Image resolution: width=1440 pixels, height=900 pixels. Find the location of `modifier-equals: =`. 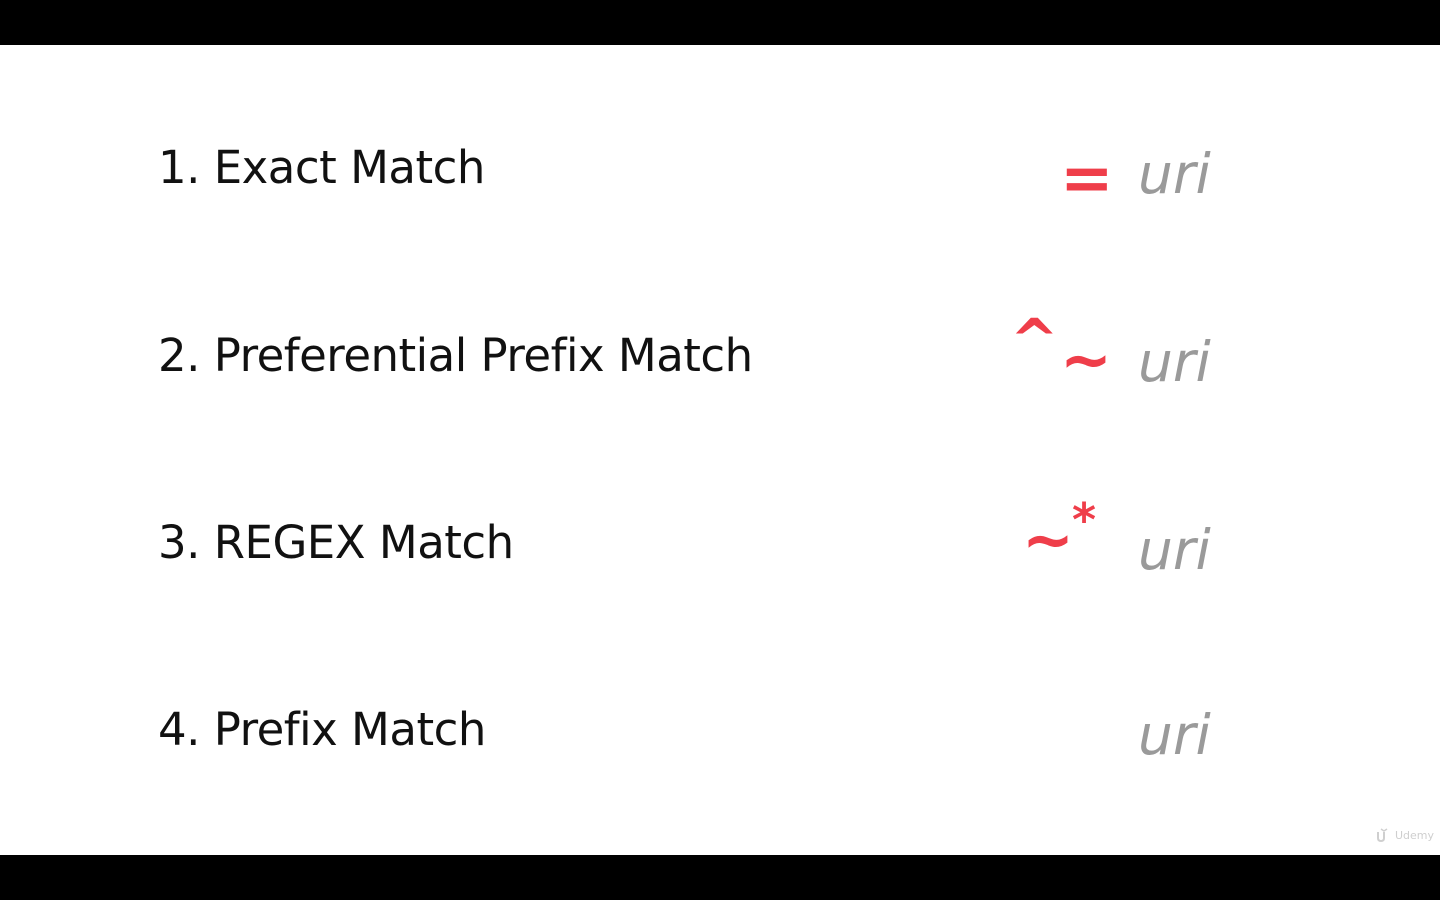

modifier-equals: = is located at coordinates (1087, 179).